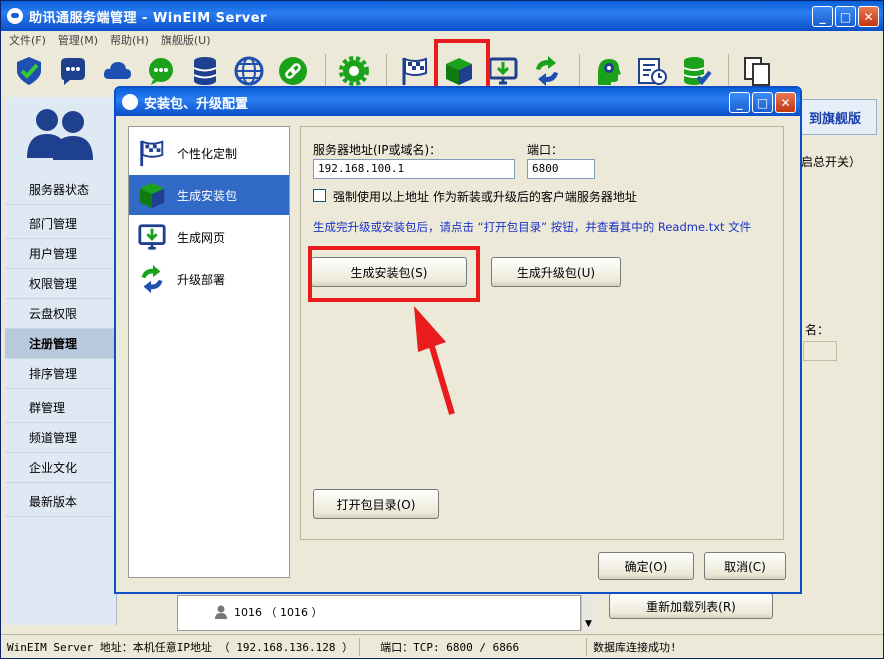  I want to click on toolbar-copy-button, so click(757, 71).